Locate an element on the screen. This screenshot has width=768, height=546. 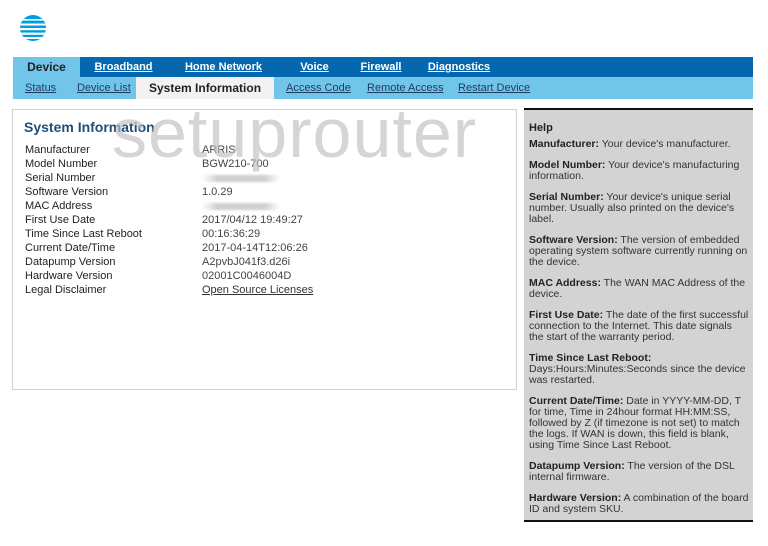
info-label: Software Version is located at coordinates (67, 192).